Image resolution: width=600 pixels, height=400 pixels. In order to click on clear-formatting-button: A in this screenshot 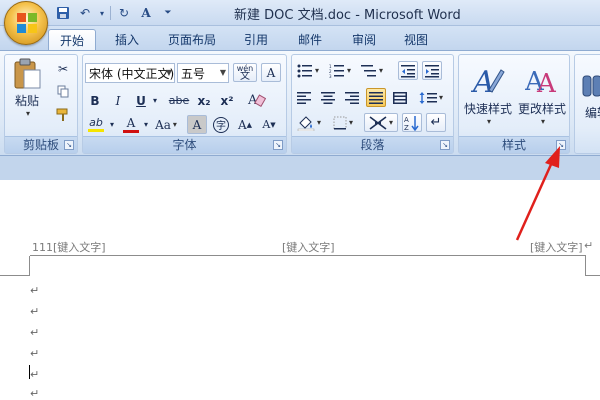, I will do `click(256, 98)`.